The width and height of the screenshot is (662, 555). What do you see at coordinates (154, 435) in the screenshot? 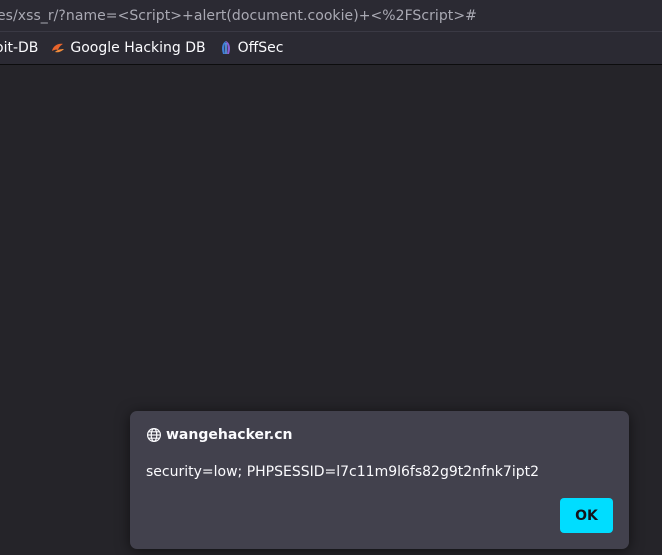
I see `globe-icon` at bounding box center [154, 435].